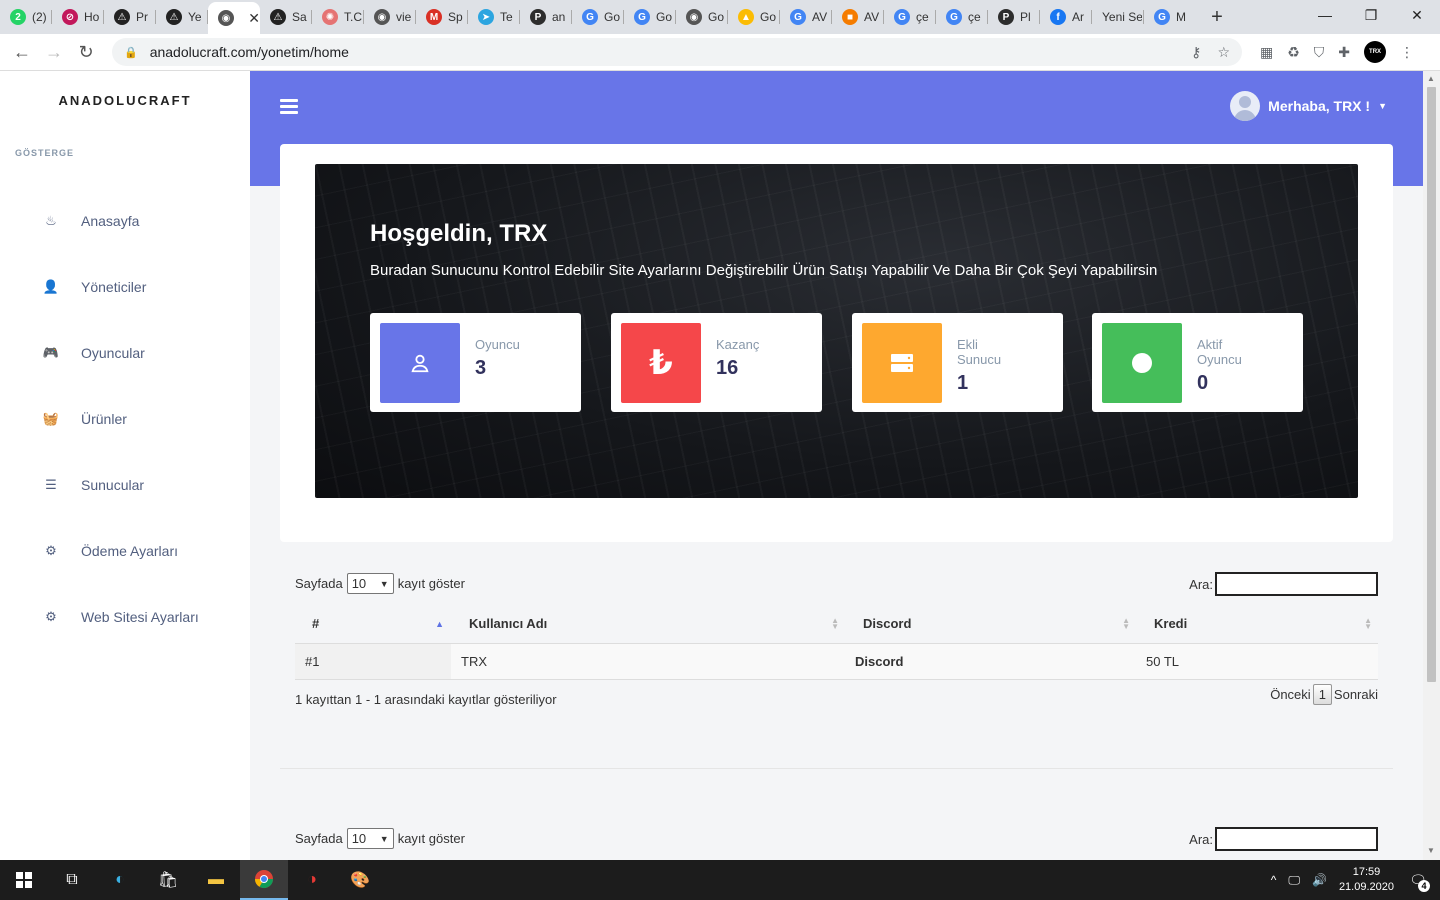 Image resolution: width=1440 pixels, height=900 pixels. Describe the element at coordinates (24, 880) in the screenshot. I see `windows-start-icon` at that location.